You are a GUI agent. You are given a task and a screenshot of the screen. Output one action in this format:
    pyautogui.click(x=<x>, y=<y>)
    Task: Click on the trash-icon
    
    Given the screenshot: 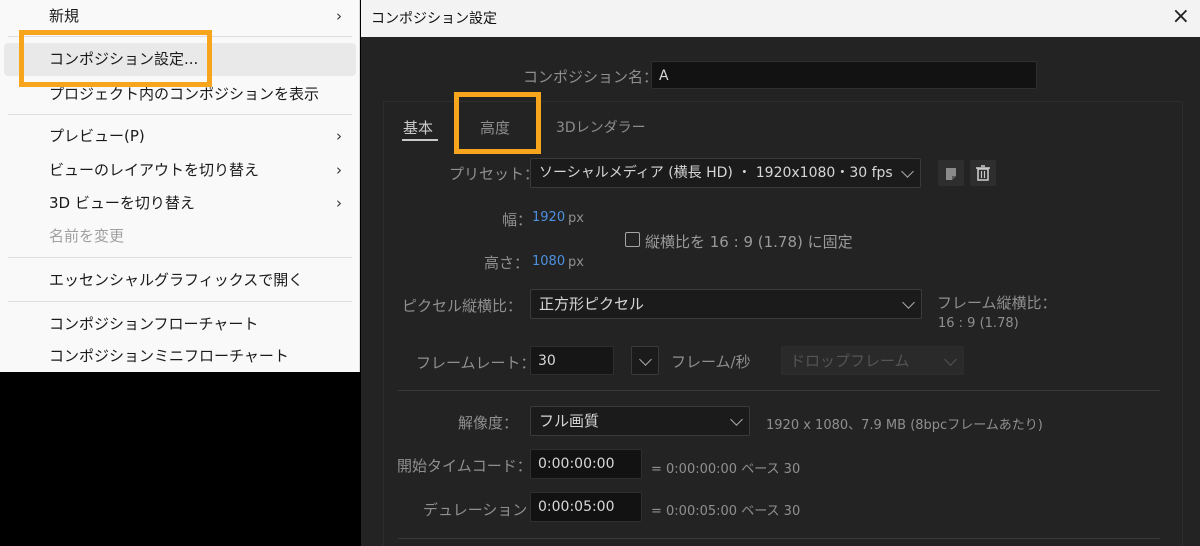 What is the action you would take?
    pyautogui.click(x=983, y=173)
    